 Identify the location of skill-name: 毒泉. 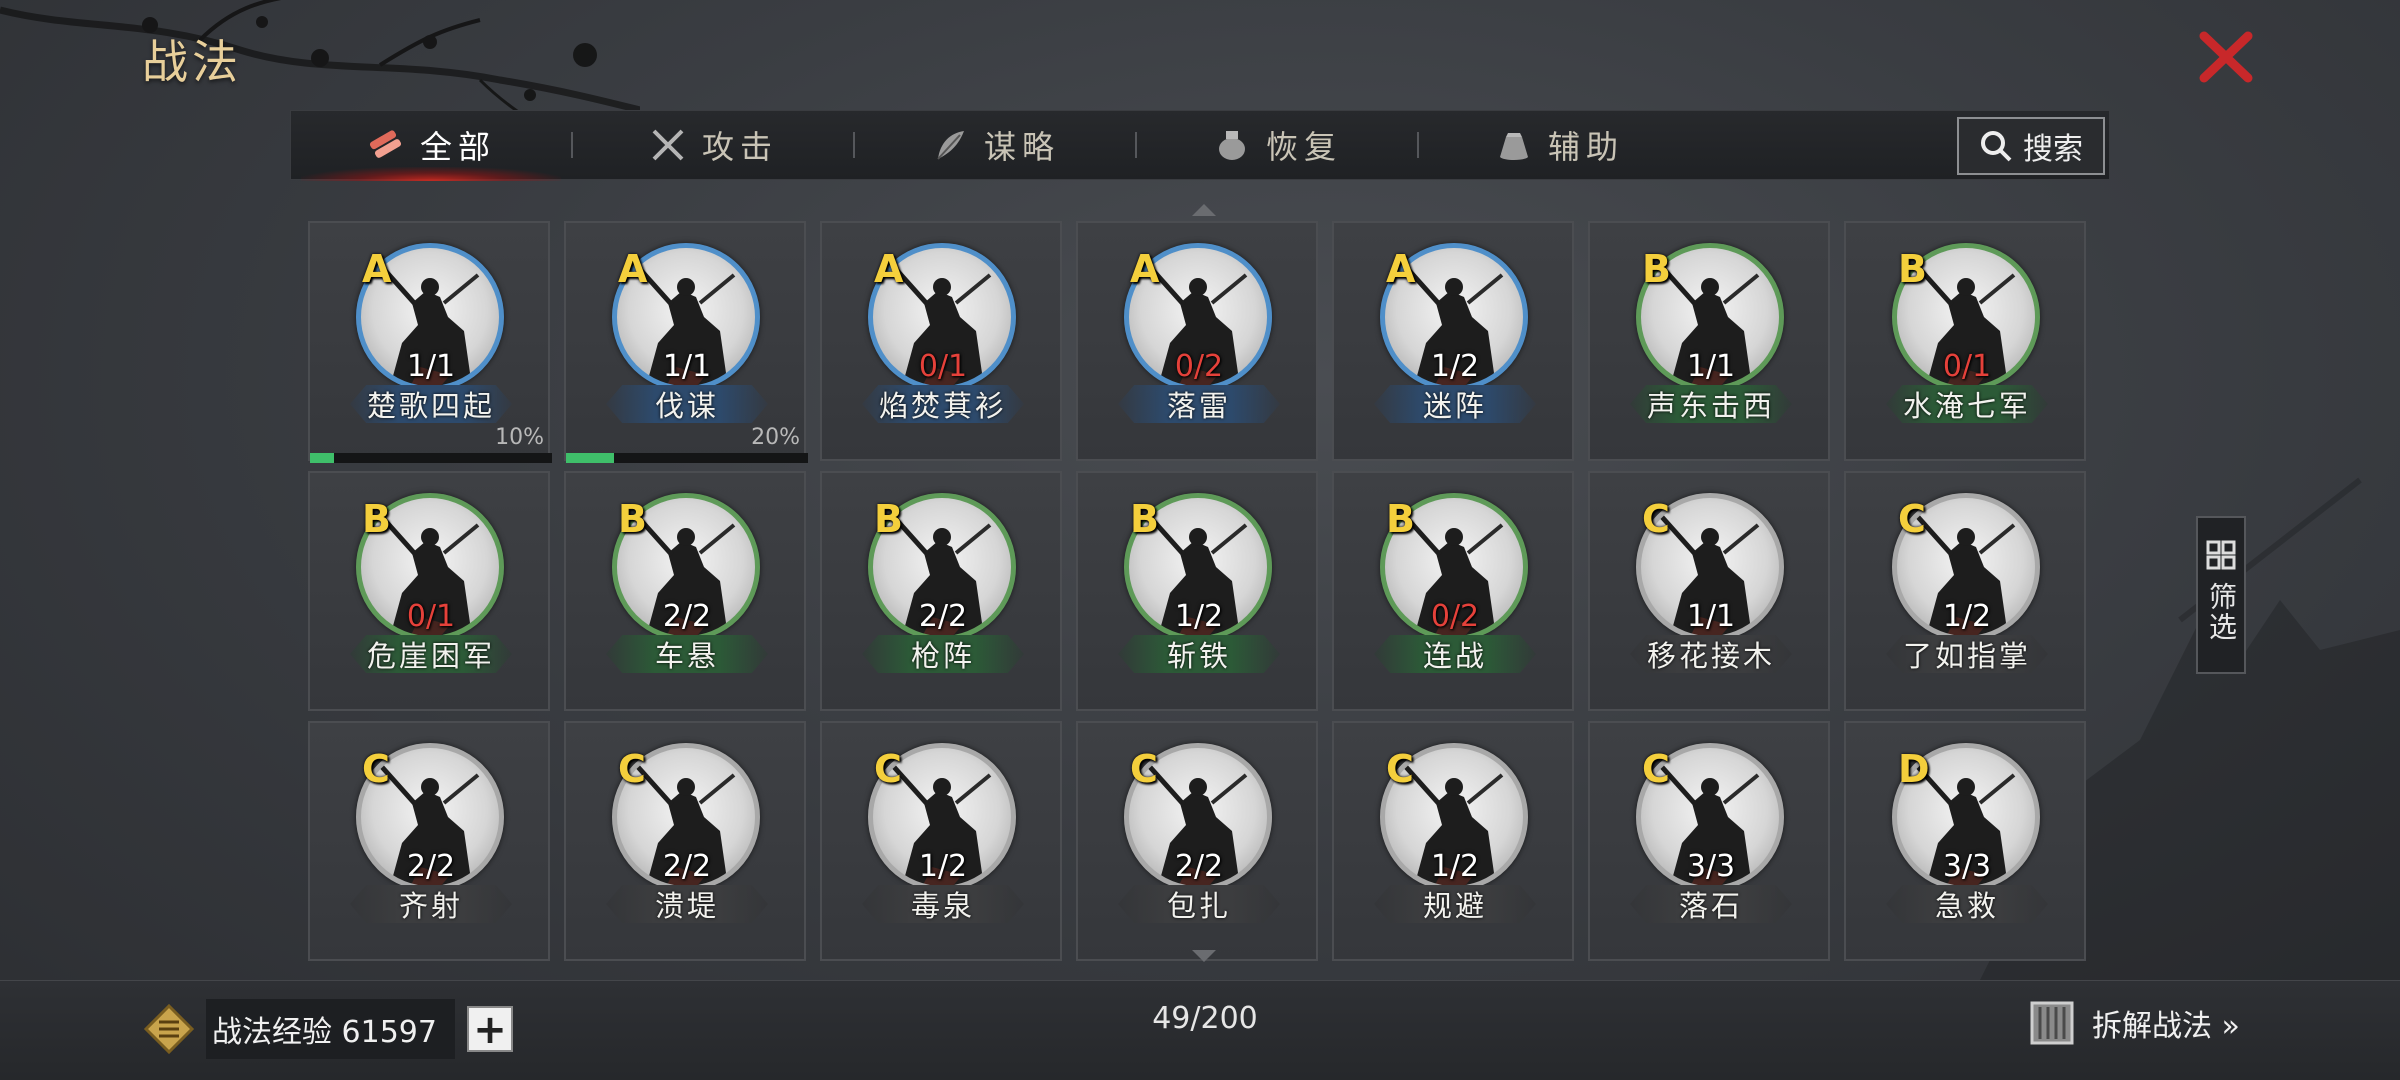
(943, 904).